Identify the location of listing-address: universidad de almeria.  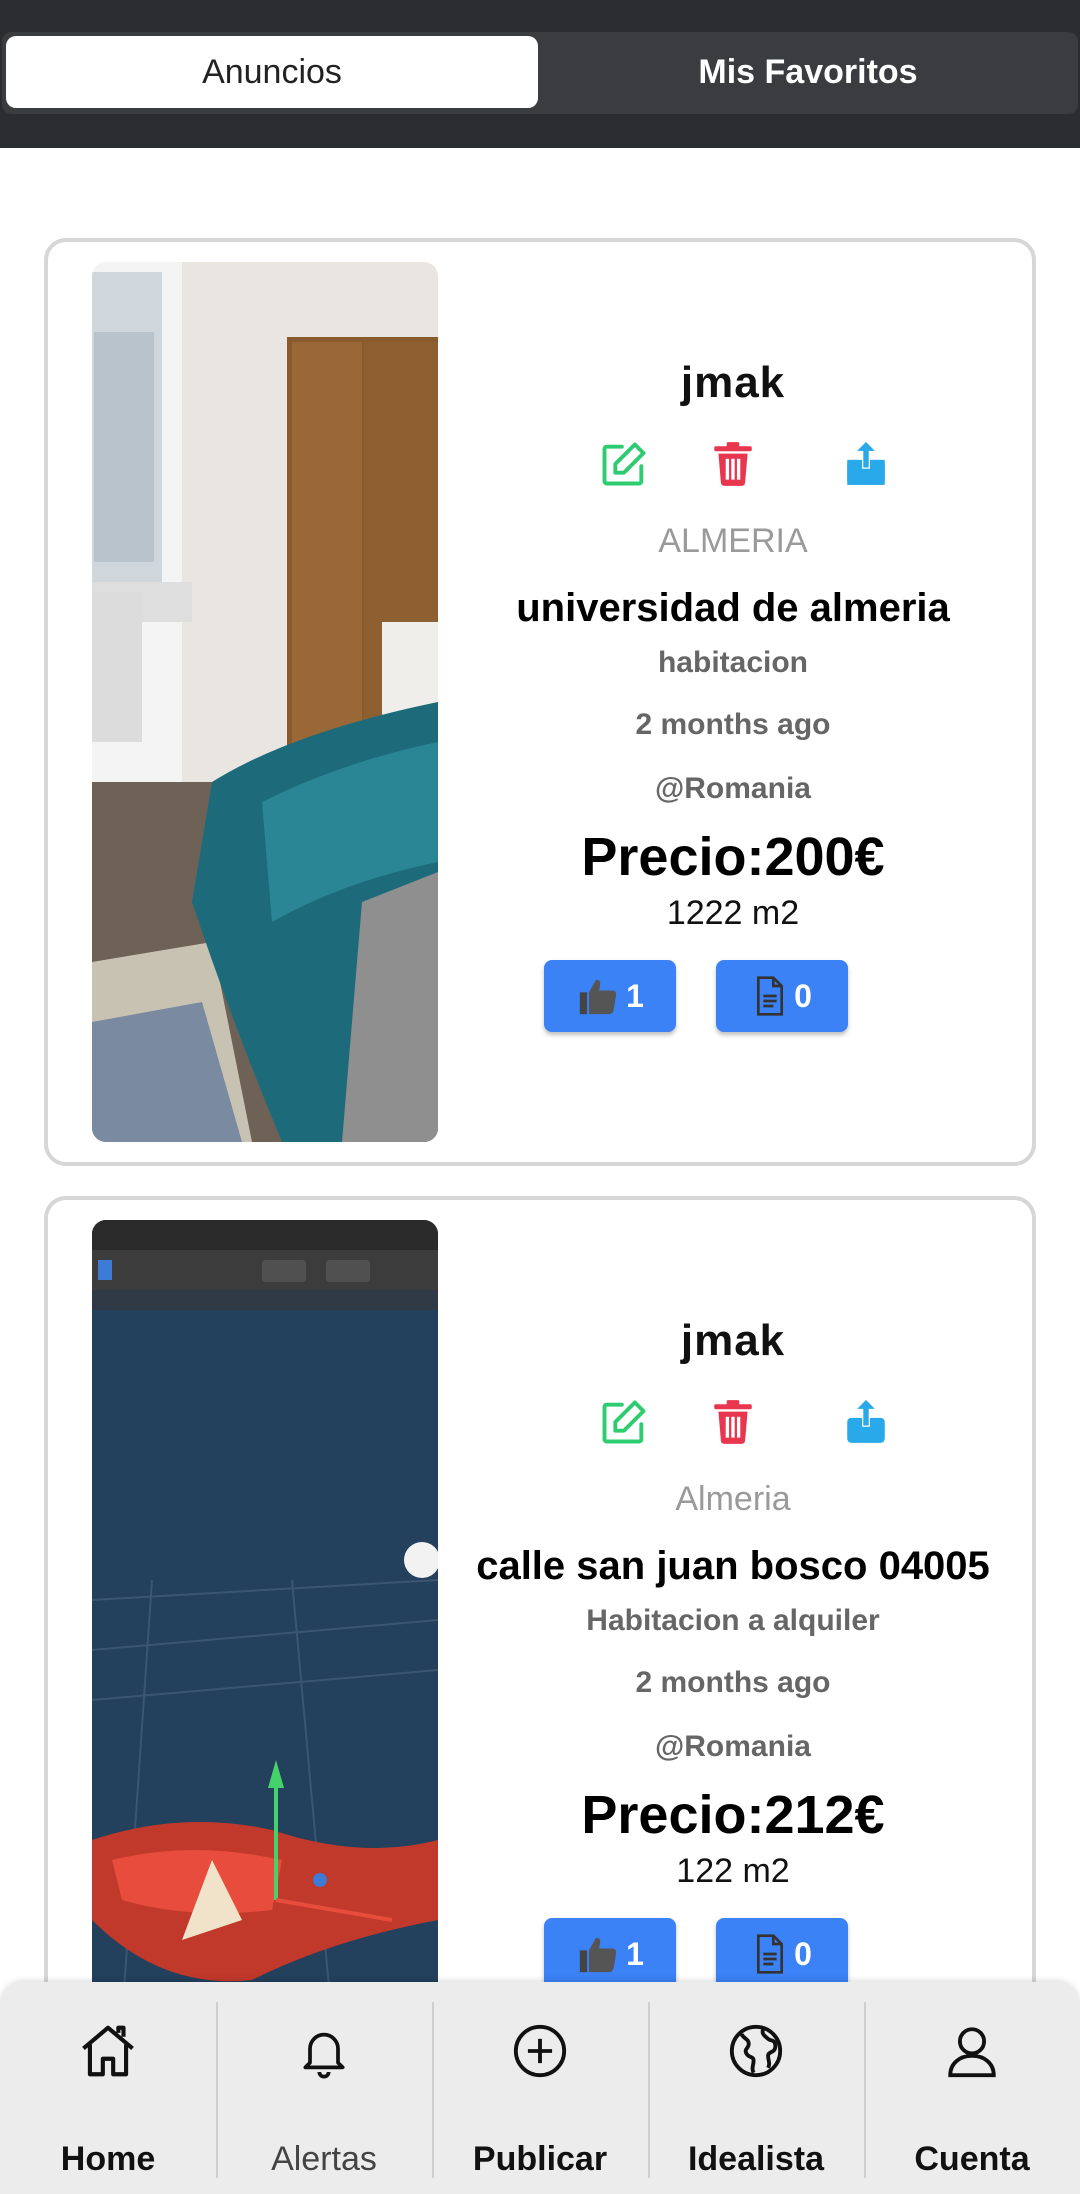
(733, 608).